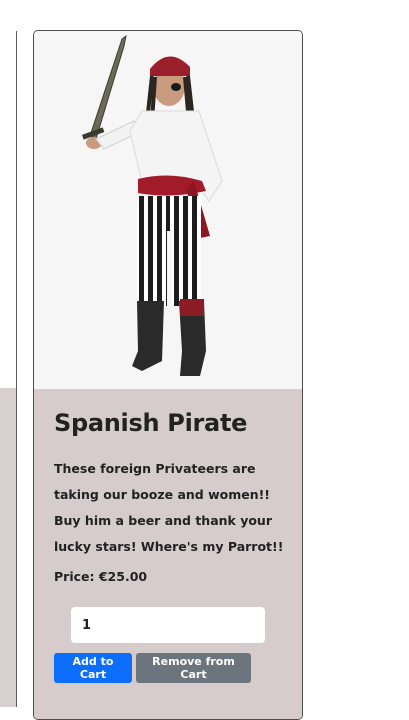 The image size is (409, 720). I want to click on product-title: Spanish Pirate, so click(151, 423).